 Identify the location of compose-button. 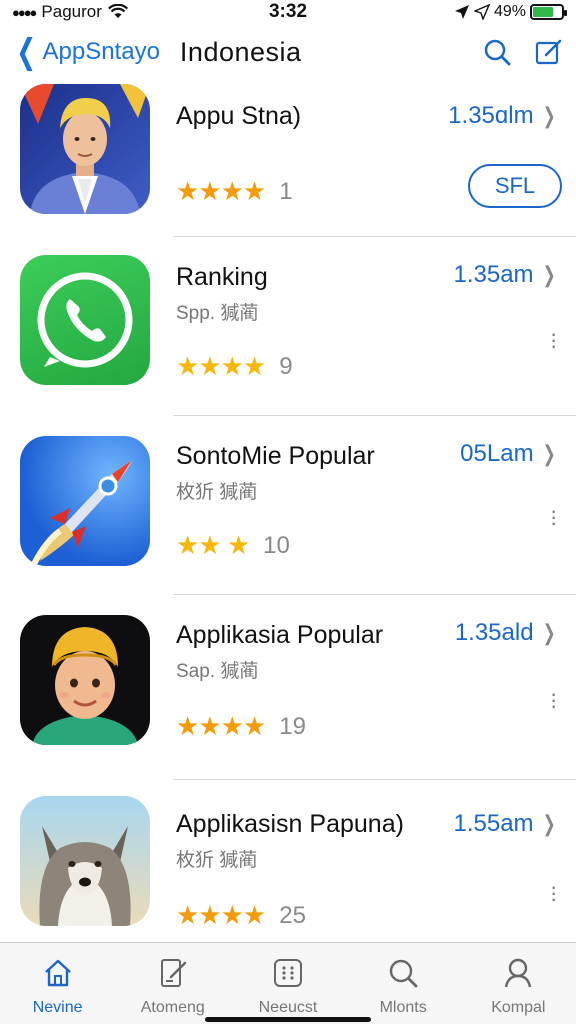
(549, 52).